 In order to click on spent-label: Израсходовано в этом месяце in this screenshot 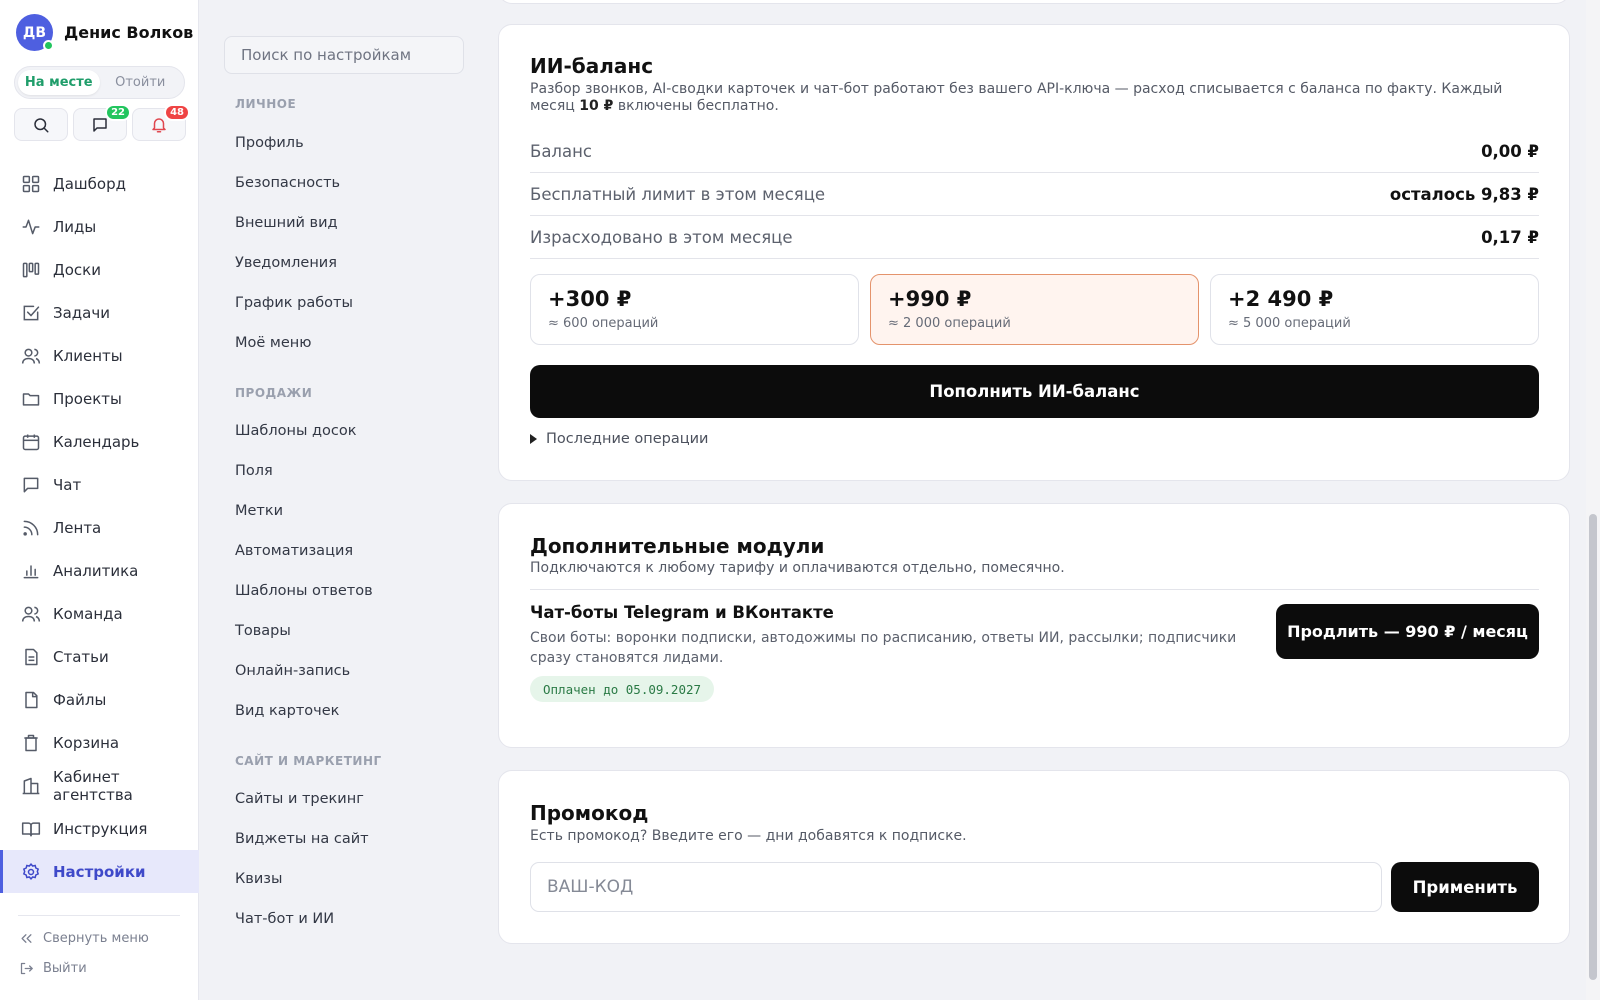, I will do `click(661, 237)`.